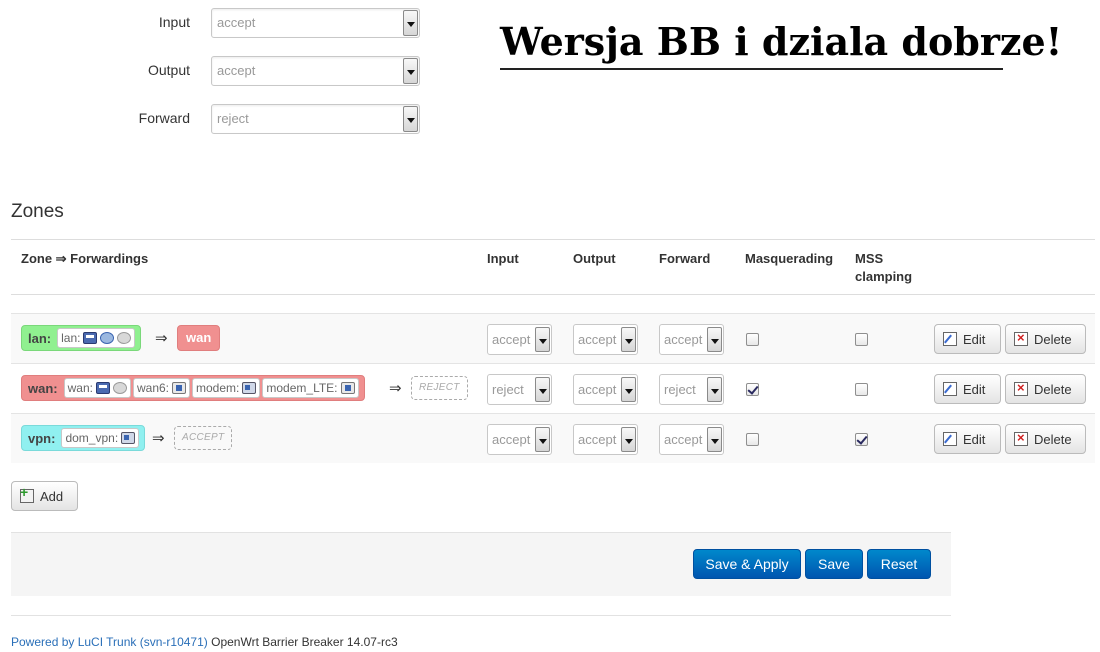  I want to click on zones-title: Zones, so click(37, 211).